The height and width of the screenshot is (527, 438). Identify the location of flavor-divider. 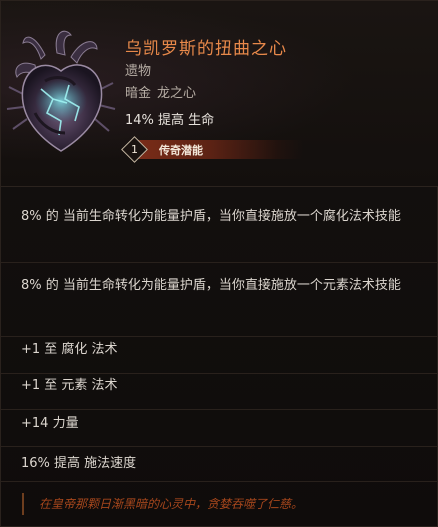
(23, 504).